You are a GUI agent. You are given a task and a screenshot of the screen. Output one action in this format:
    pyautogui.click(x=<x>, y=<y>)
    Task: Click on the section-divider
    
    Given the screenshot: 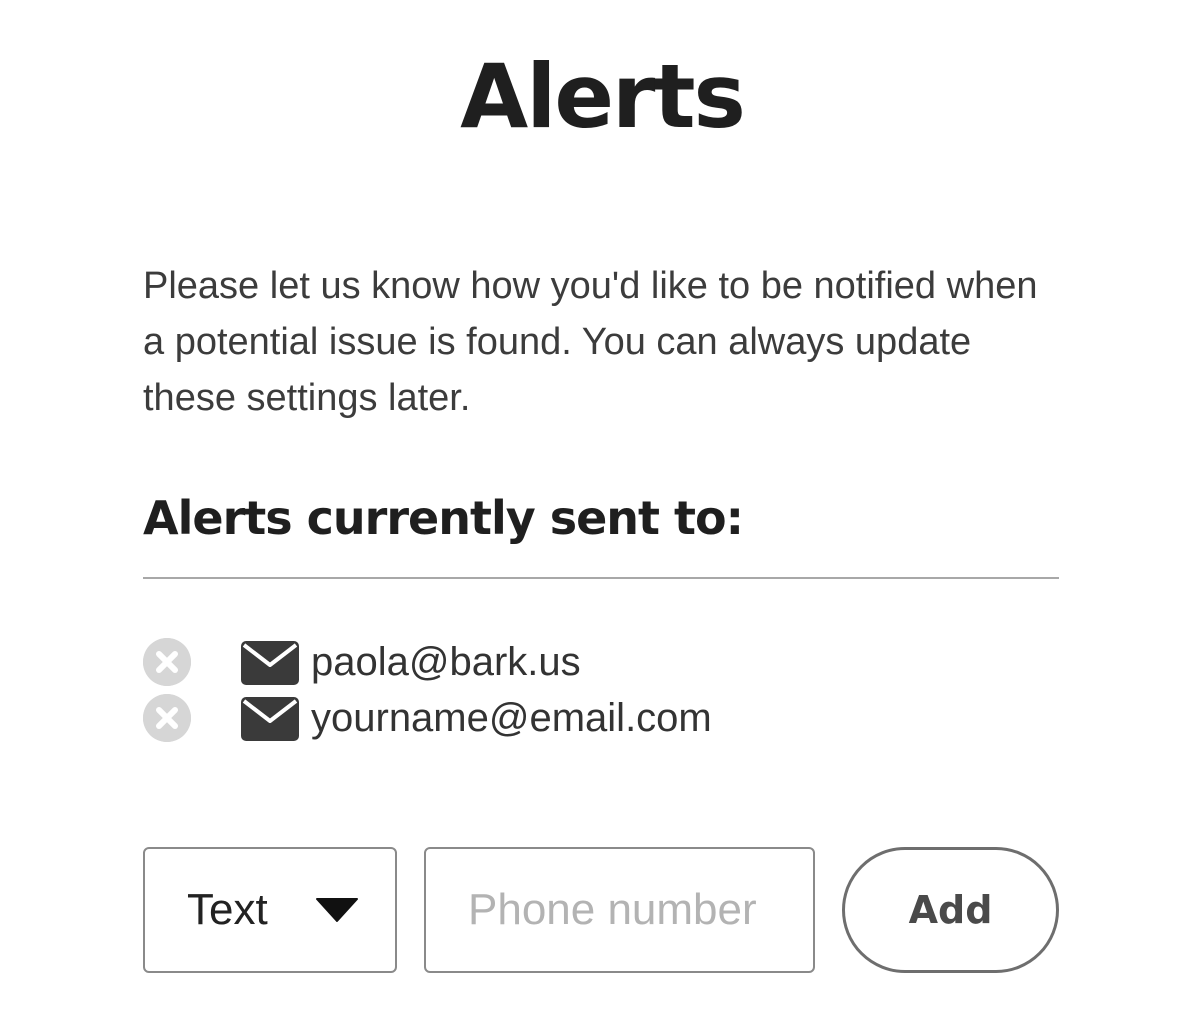 What is the action you would take?
    pyautogui.click(x=601, y=578)
    